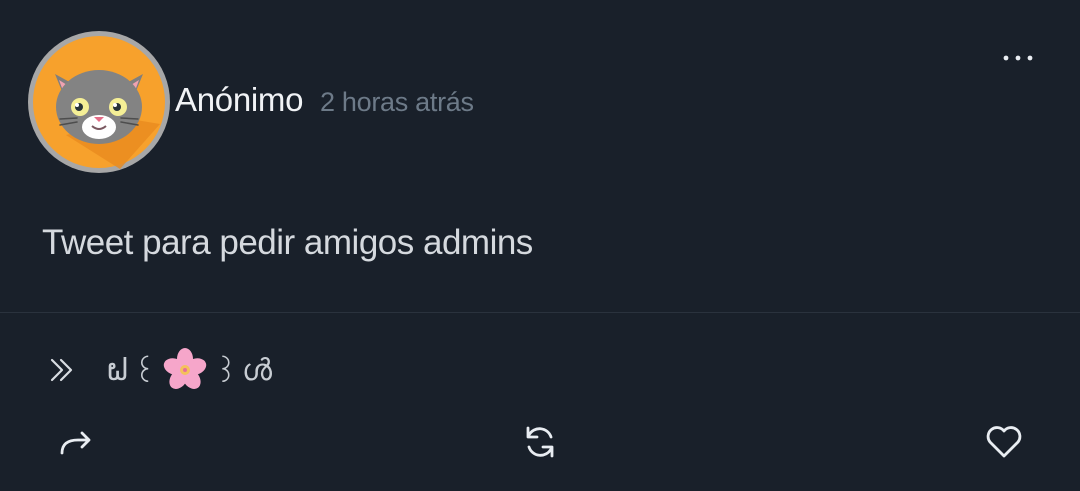  I want to click on more-options-button, so click(1018, 58).